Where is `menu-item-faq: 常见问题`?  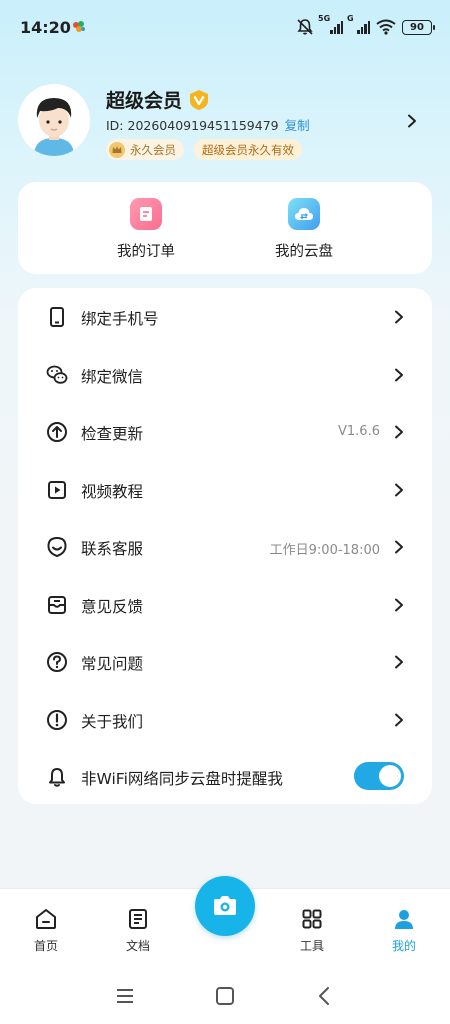
menu-item-faq: 常见问题 is located at coordinates (225, 662).